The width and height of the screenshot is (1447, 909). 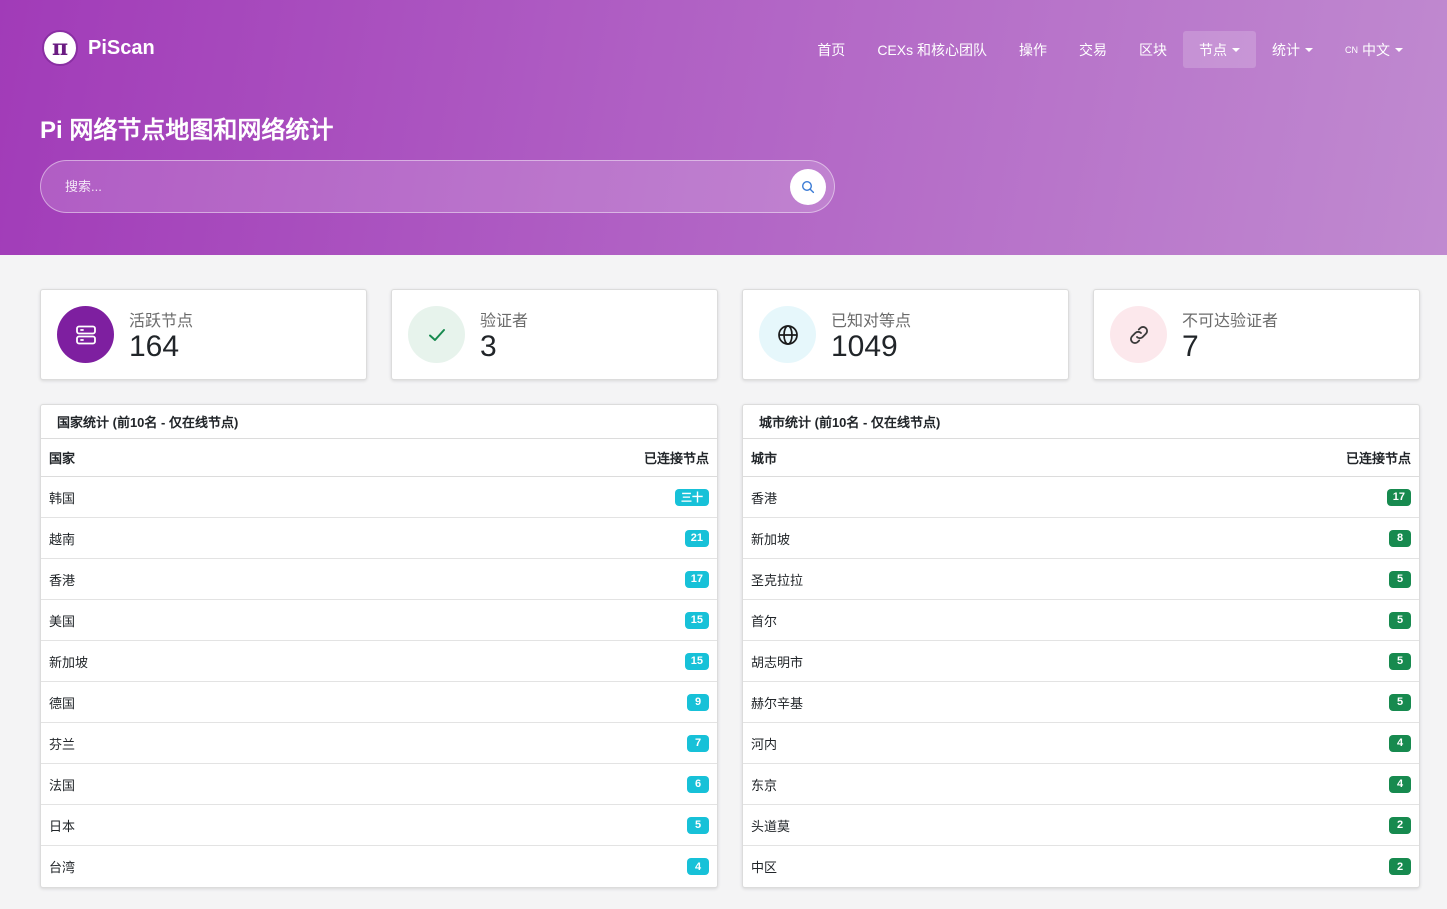 I want to click on nav-item-transactions: 交易, so click(x=1093, y=49).